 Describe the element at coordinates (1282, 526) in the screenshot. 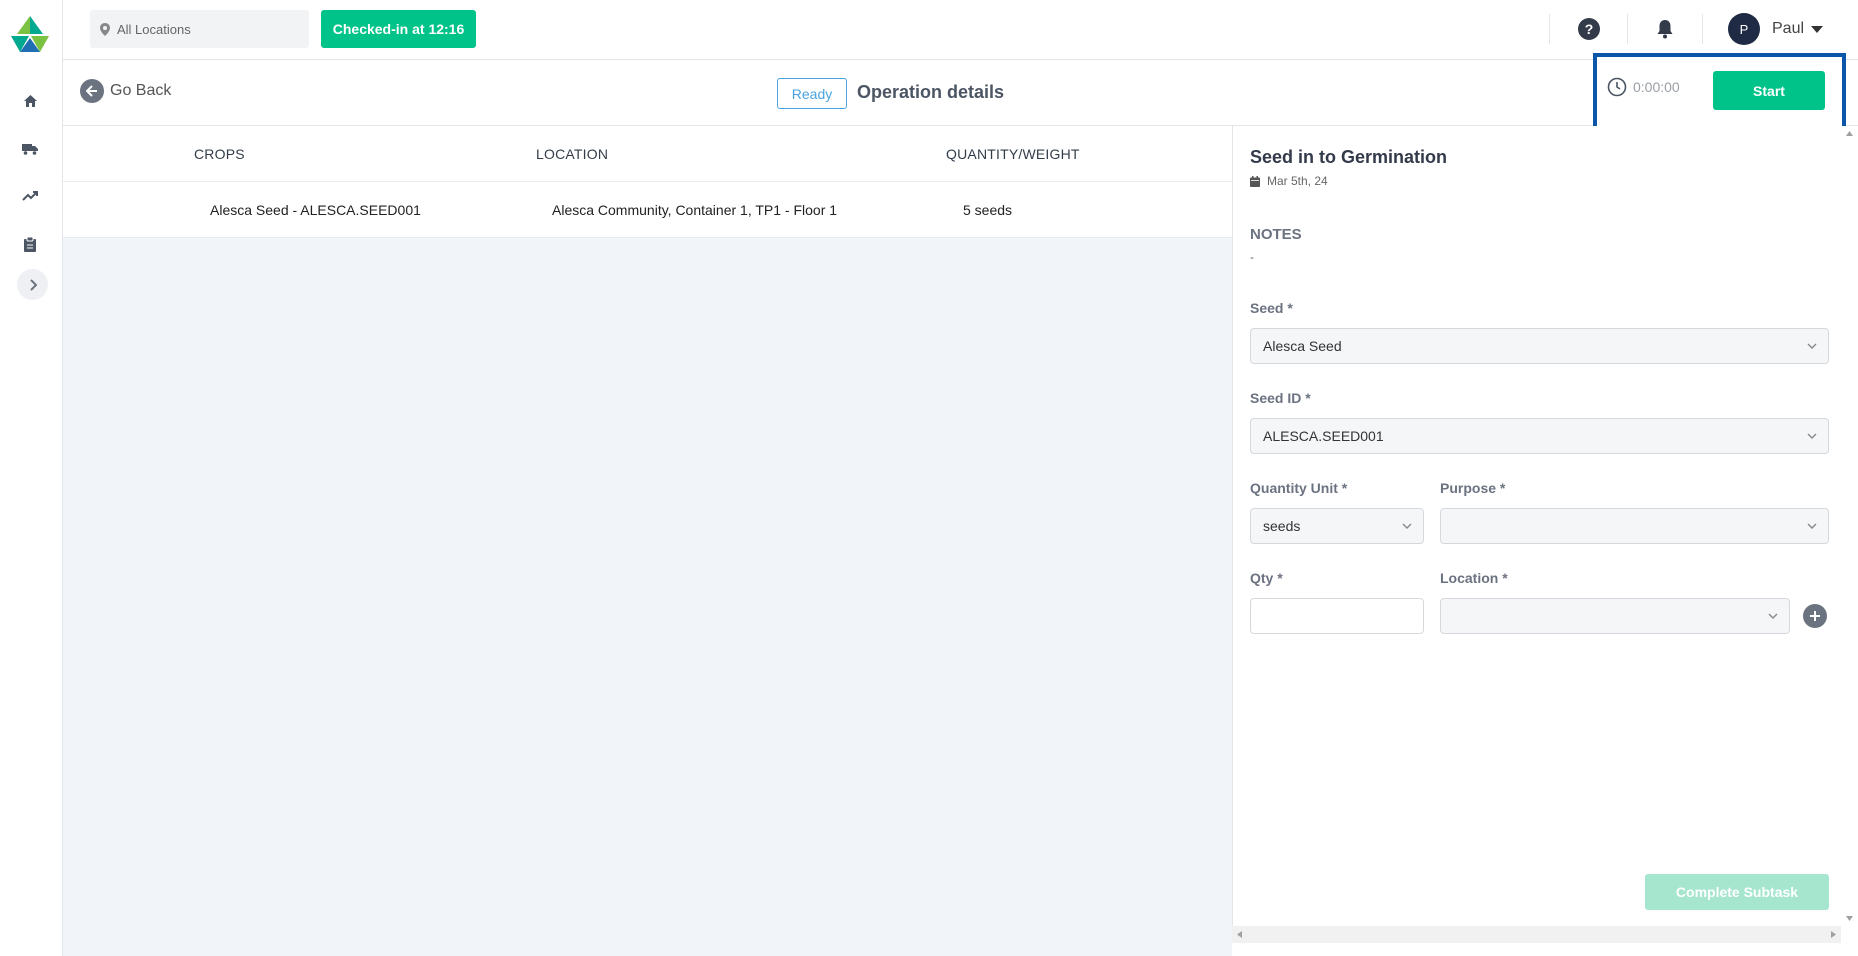

I see `quantity-unit-value: seeds` at that location.